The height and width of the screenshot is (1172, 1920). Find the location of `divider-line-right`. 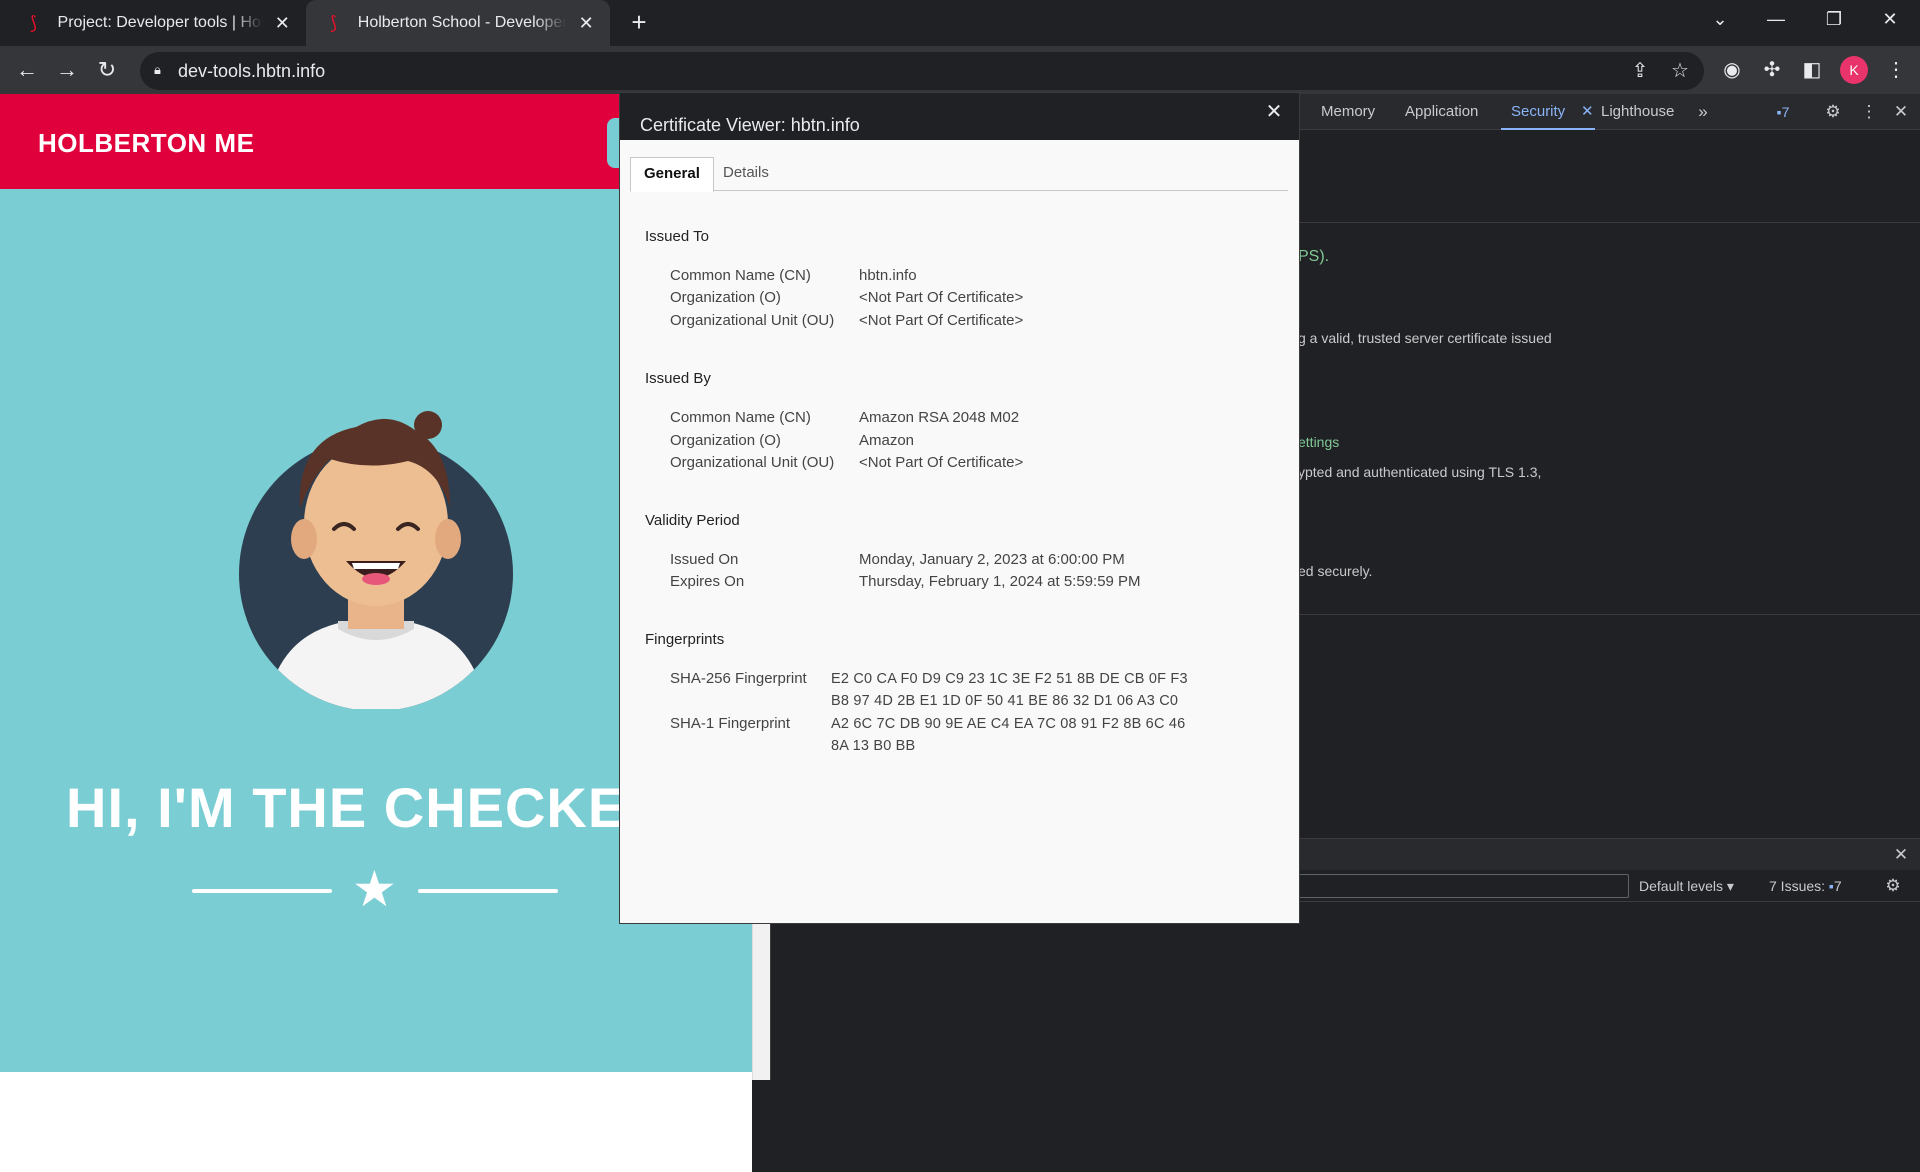

divider-line-right is located at coordinates (488, 891).